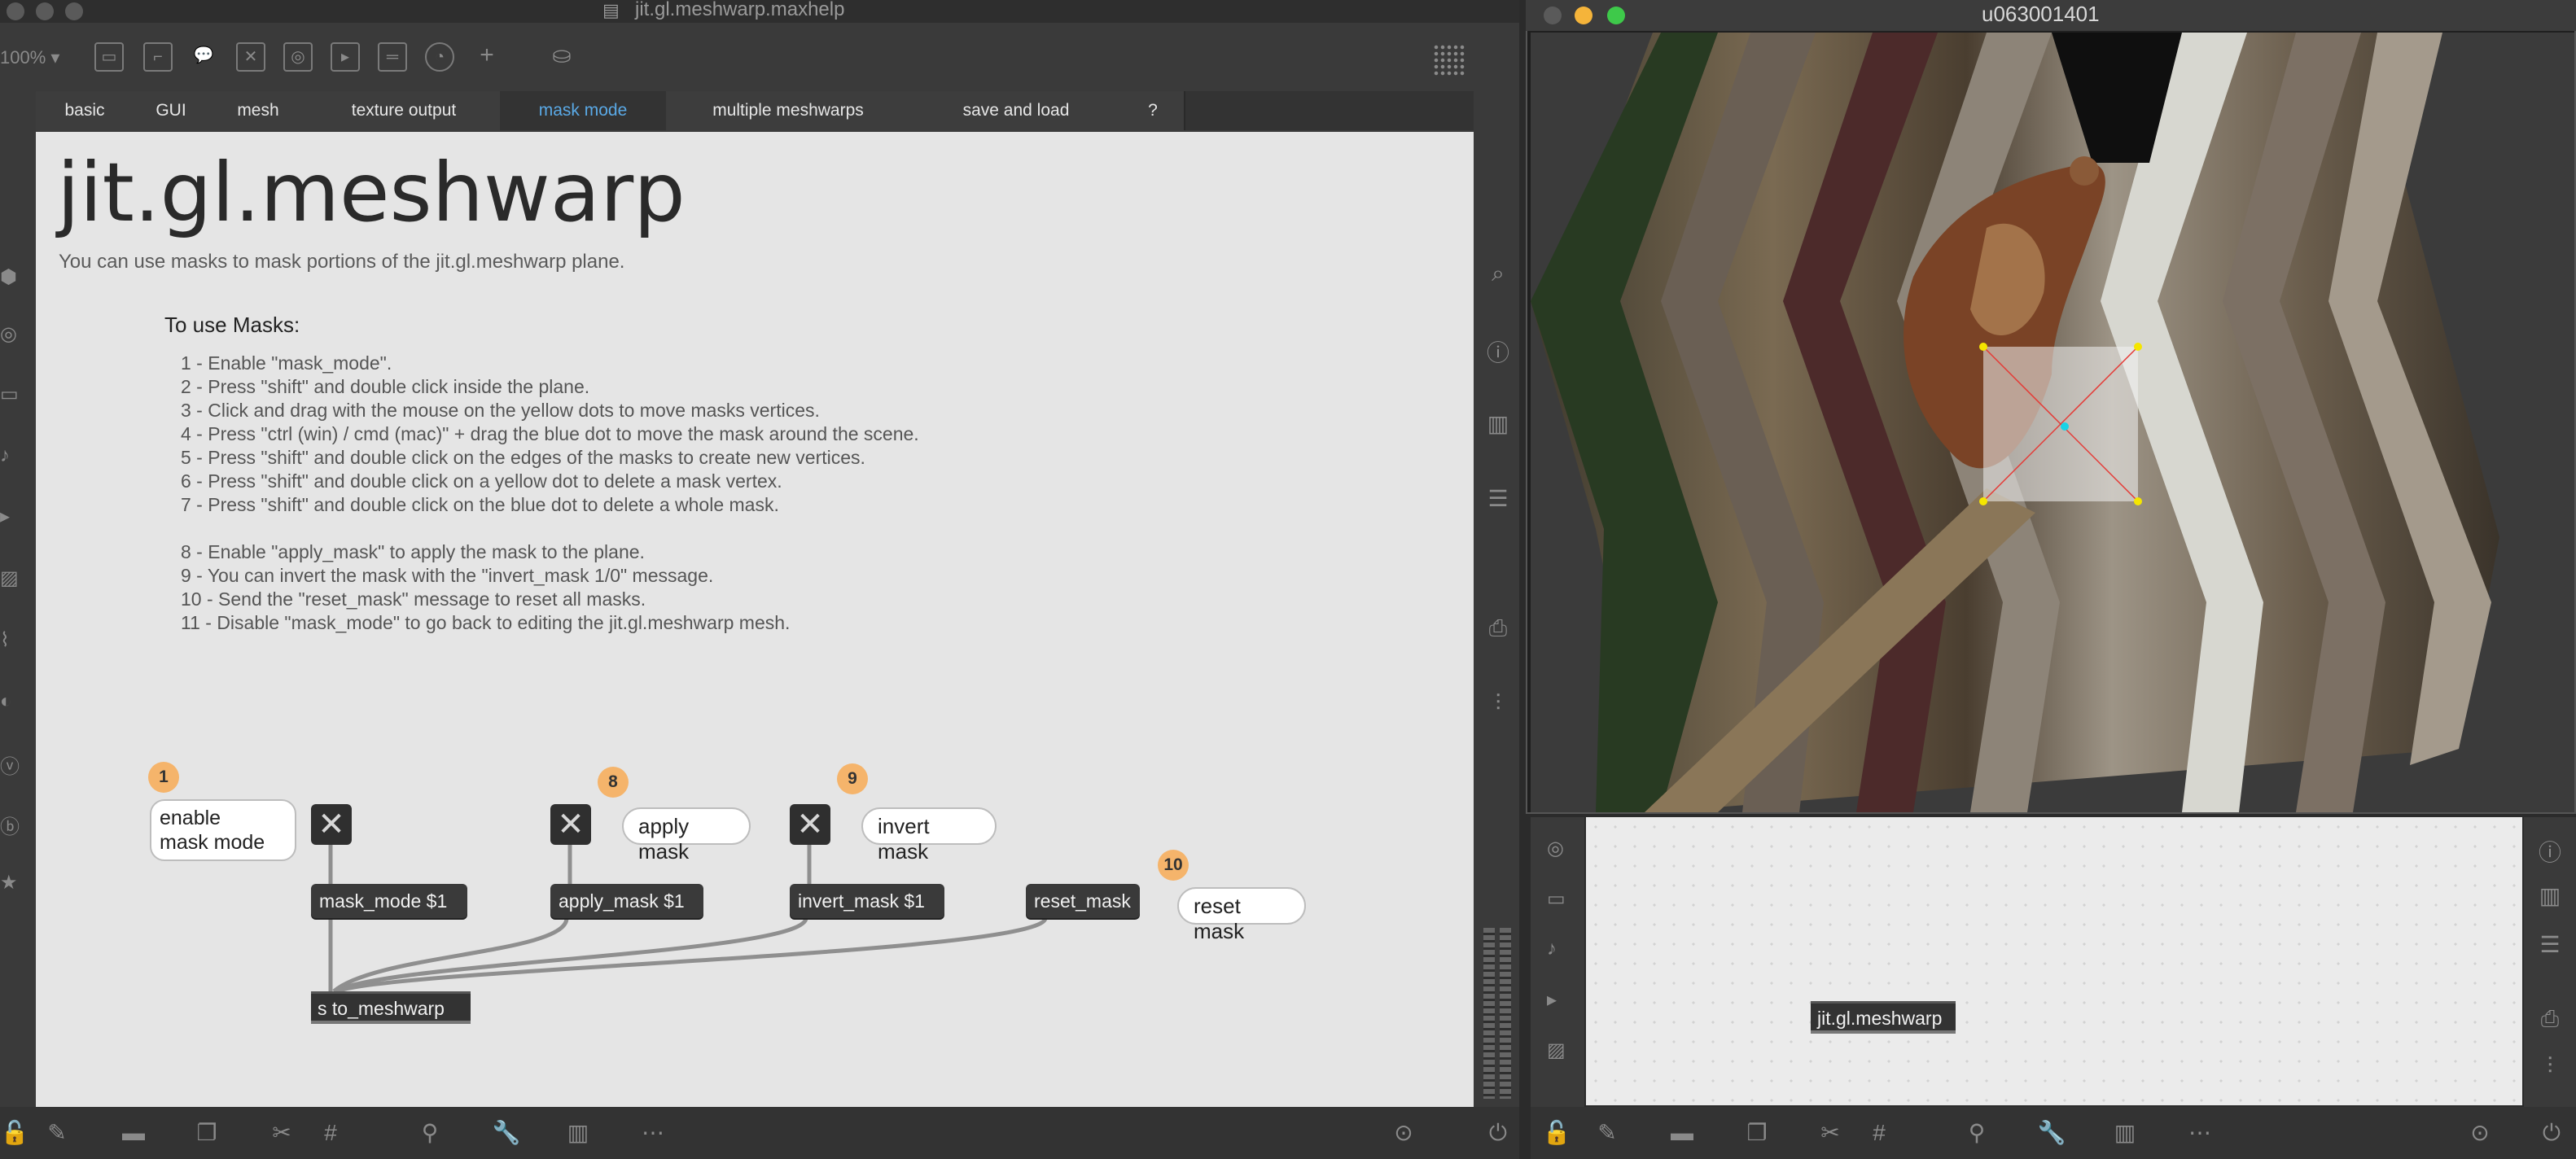 This screenshot has width=2576, height=1159. Describe the element at coordinates (2054, 961) in the screenshot. I see `right-patcher-canvas: jit.gl.meshwarp` at that location.